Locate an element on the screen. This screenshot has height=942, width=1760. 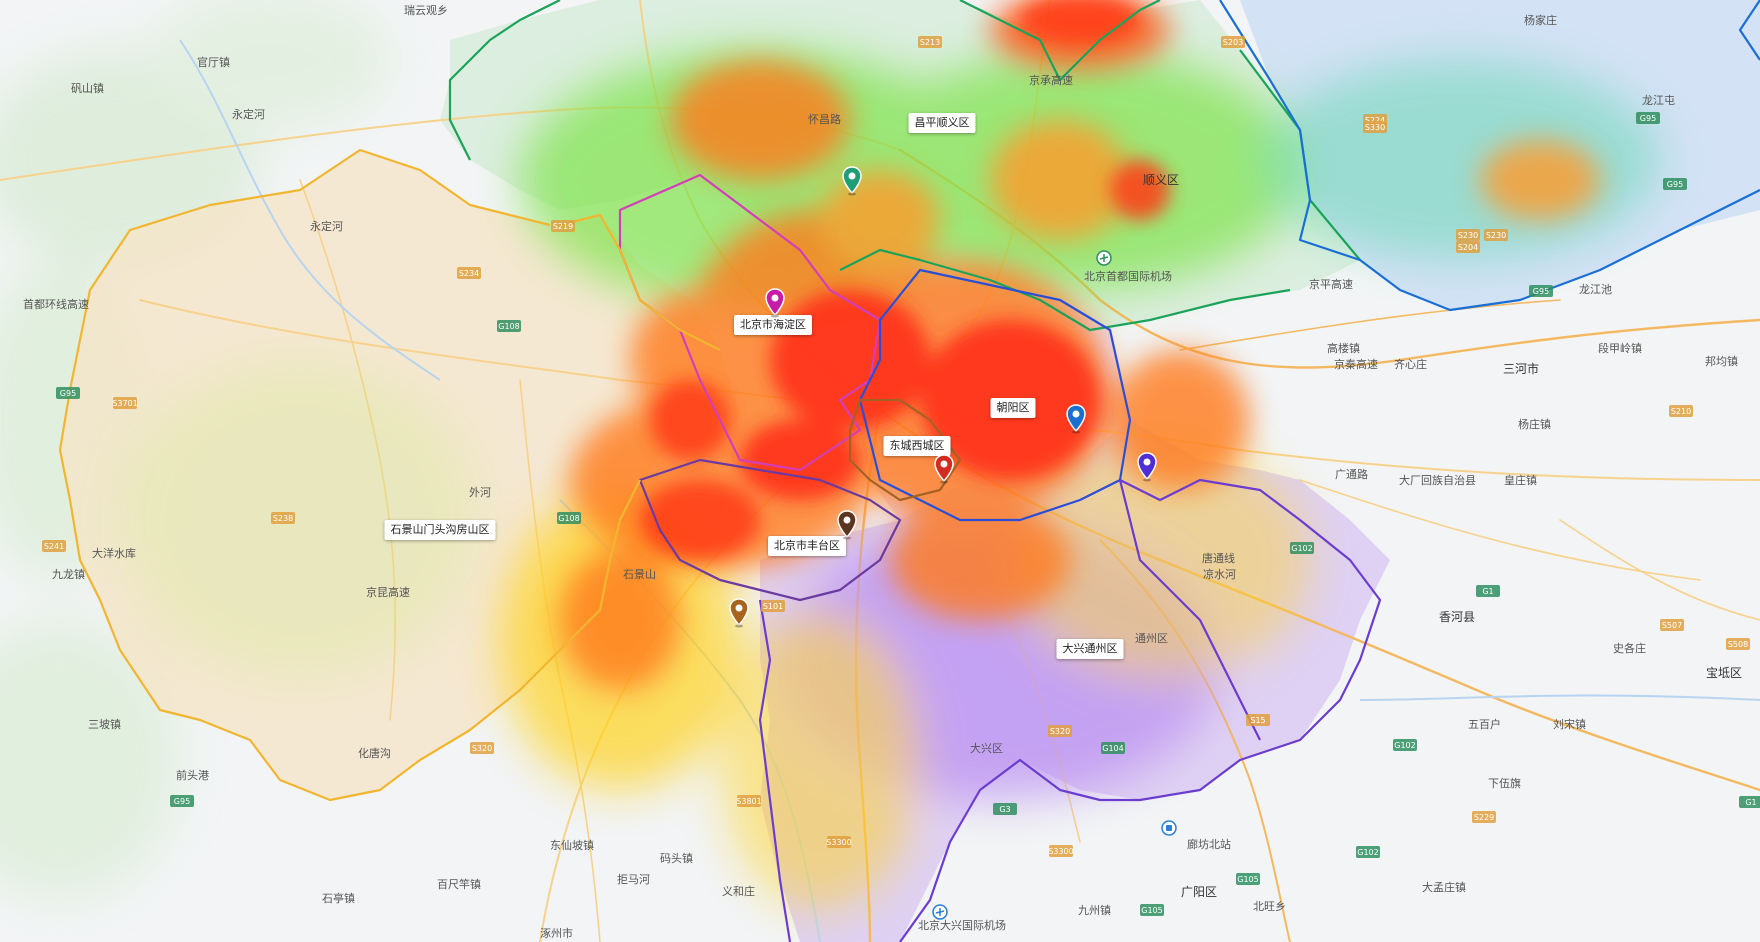
route-shield-label: S230 is located at coordinates (1468, 235).